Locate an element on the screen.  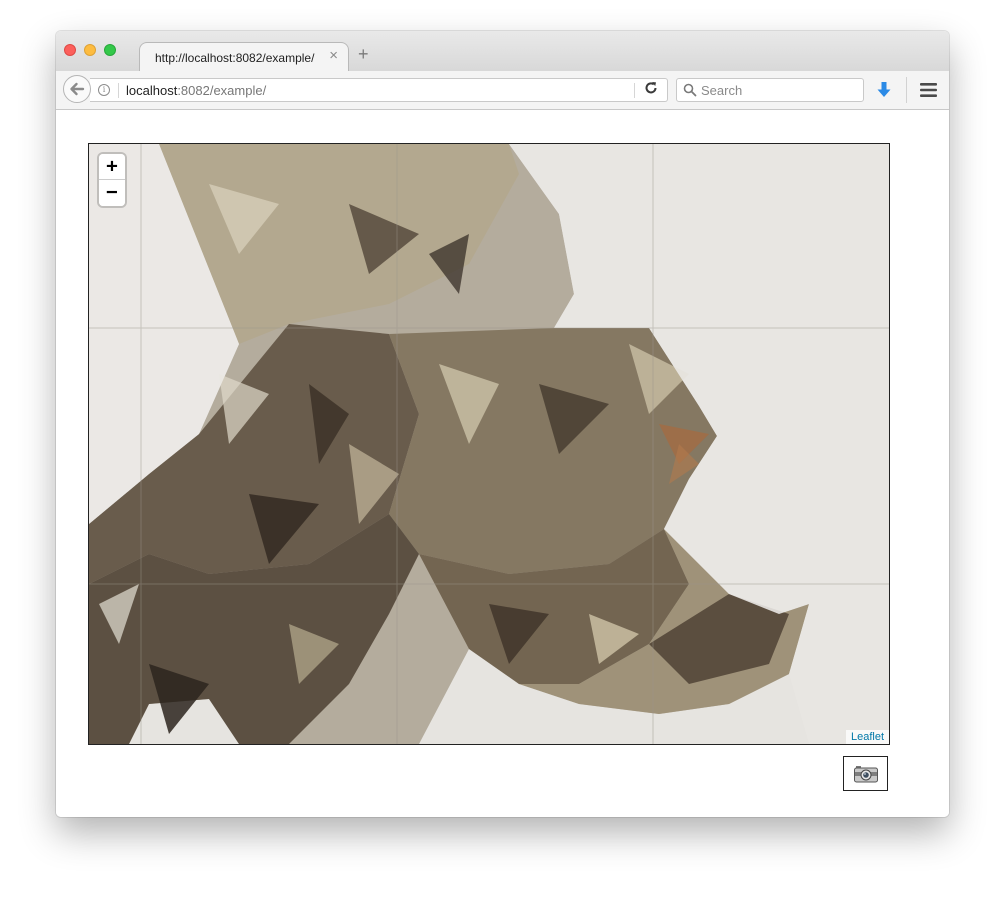
back-icon is located at coordinates (77, 89).